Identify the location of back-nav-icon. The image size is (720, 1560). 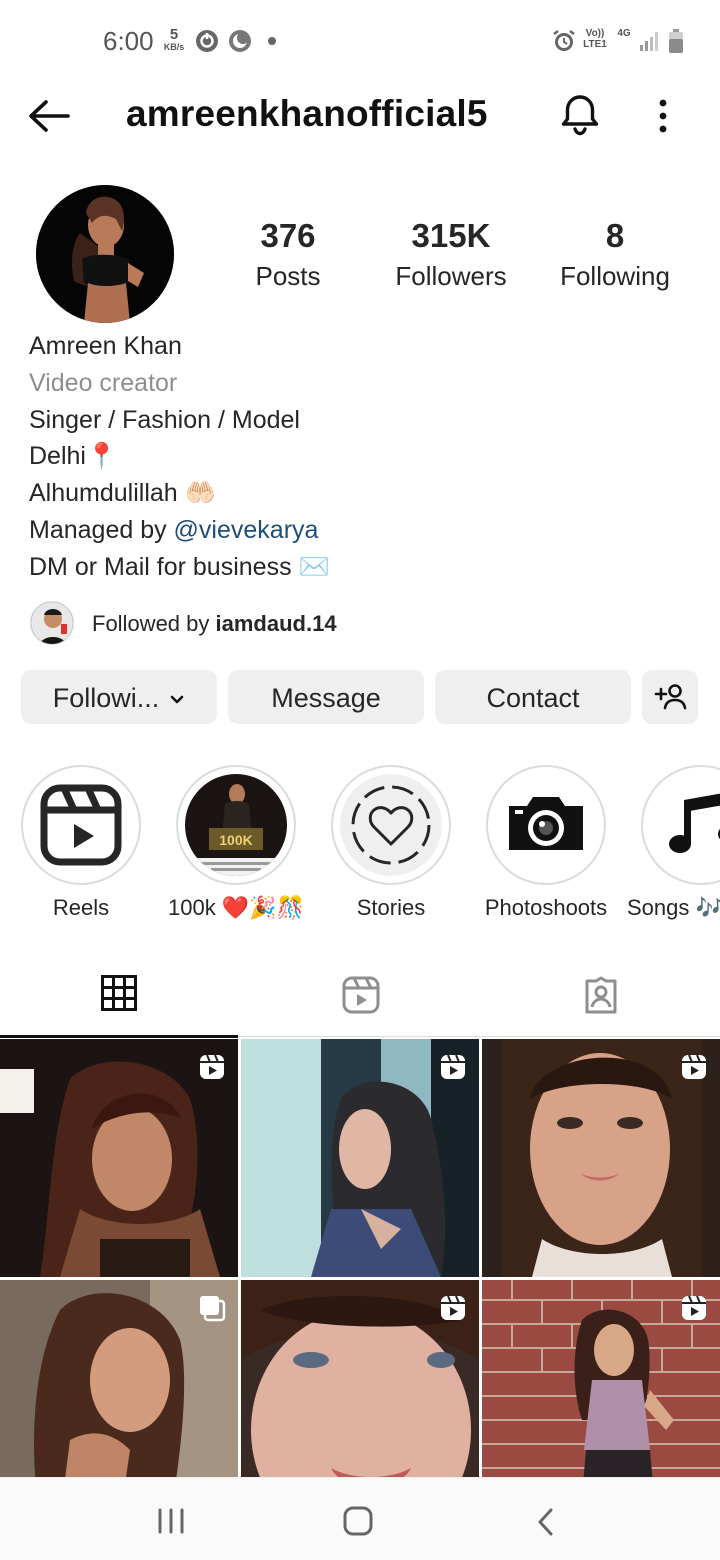
(546, 1522).